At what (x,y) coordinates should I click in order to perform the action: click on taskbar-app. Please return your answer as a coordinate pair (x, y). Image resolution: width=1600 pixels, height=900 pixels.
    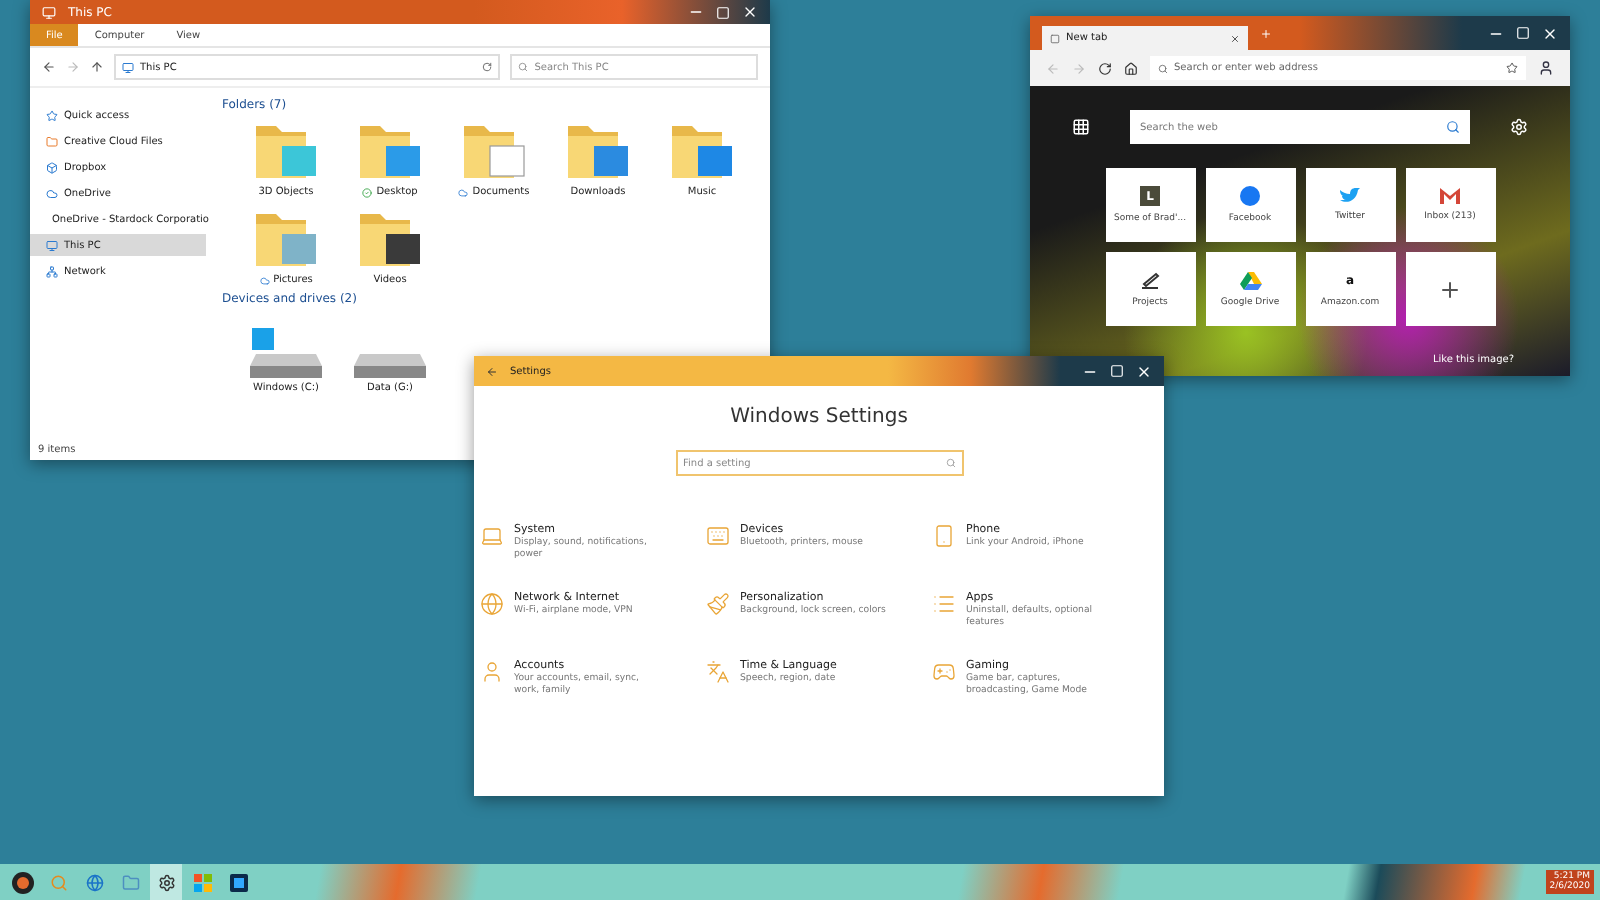
    Looking at the image, I should click on (166, 882).